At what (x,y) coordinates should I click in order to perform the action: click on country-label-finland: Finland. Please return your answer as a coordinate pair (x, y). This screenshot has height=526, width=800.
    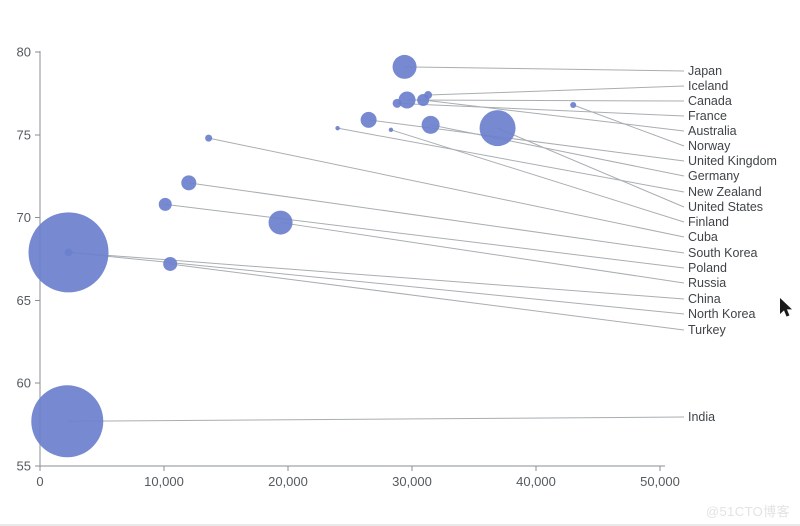
    Looking at the image, I should click on (708, 222).